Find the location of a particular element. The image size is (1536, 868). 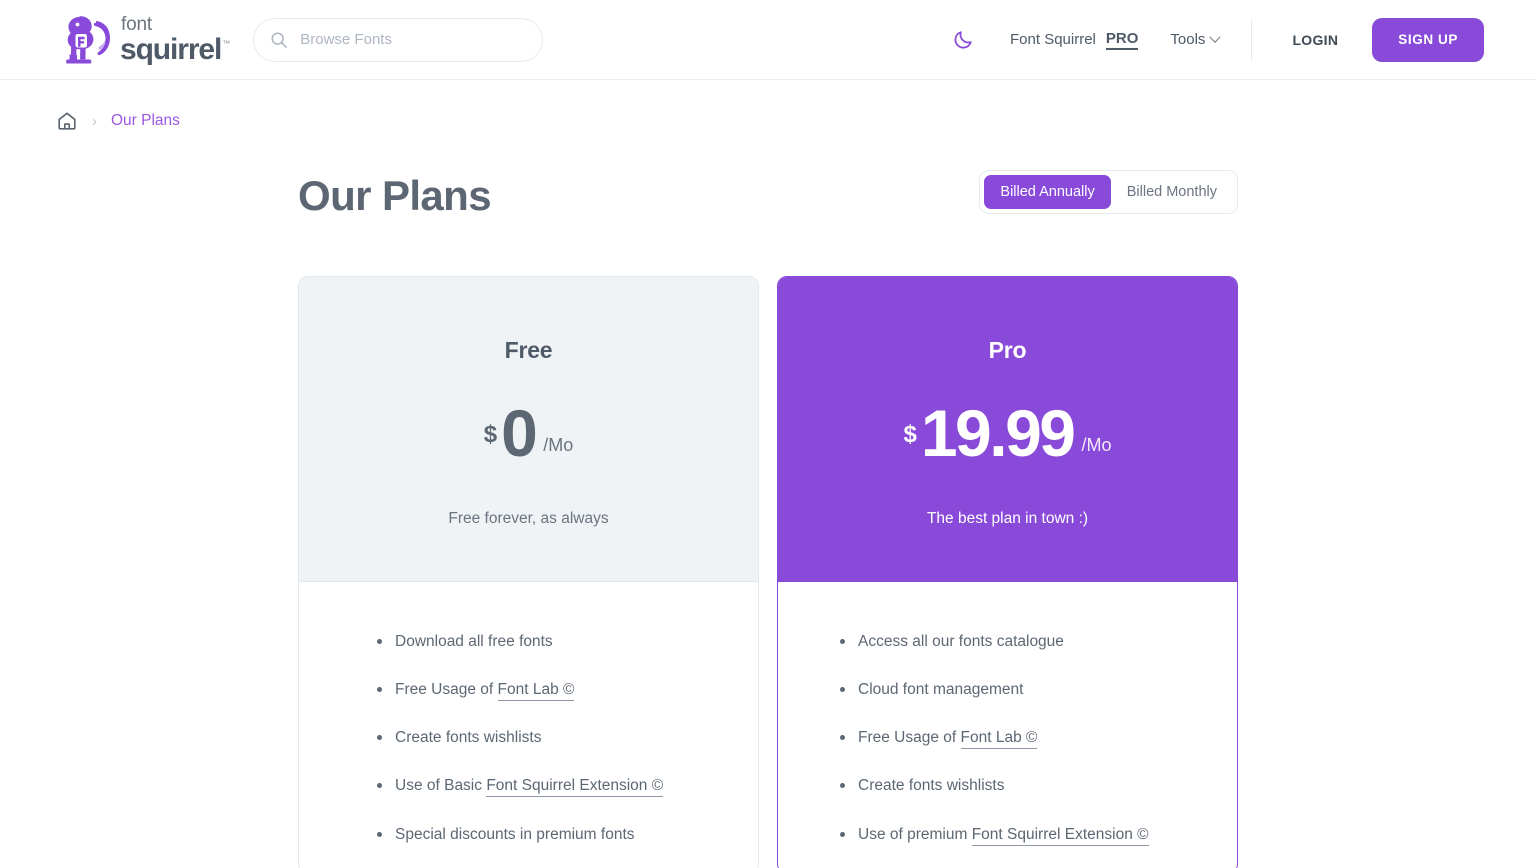

breadcrumb-current: Our Plans is located at coordinates (145, 121).